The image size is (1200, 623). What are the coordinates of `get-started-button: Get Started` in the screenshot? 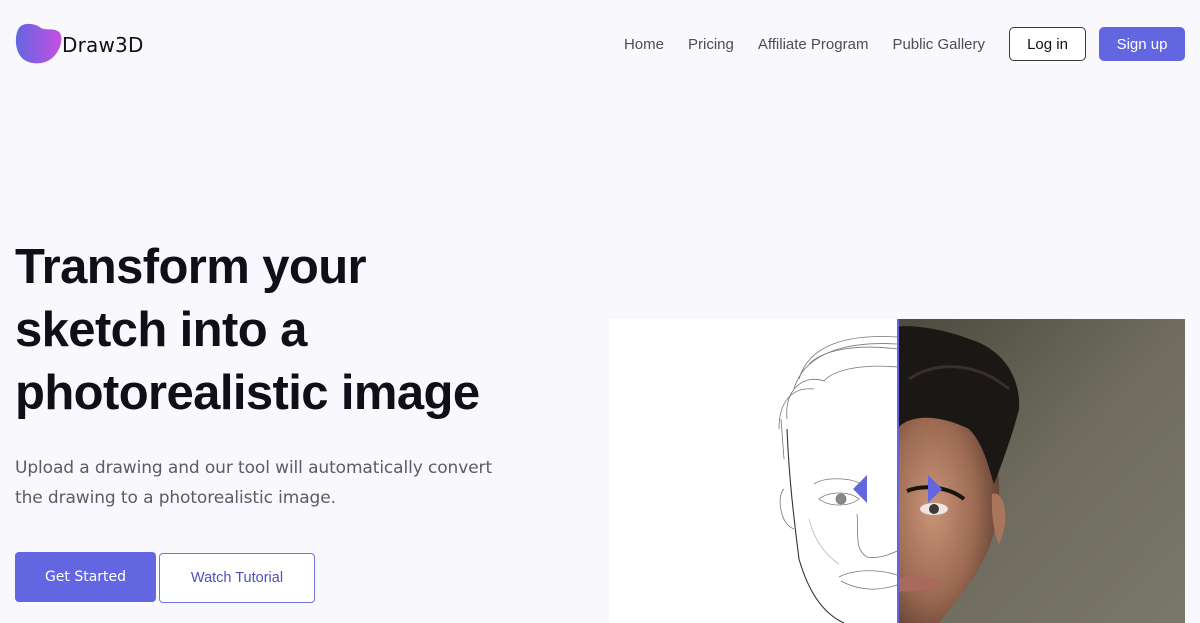 It's located at (85, 577).